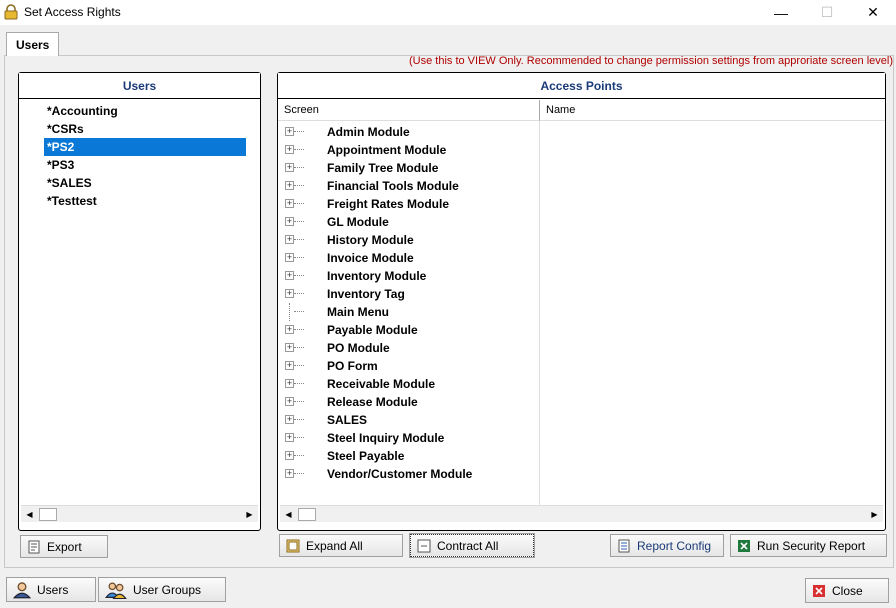 The width and height of the screenshot is (896, 608). What do you see at coordinates (409, 204) in the screenshot?
I see `tree-row: + Freight Rates Module` at bounding box center [409, 204].